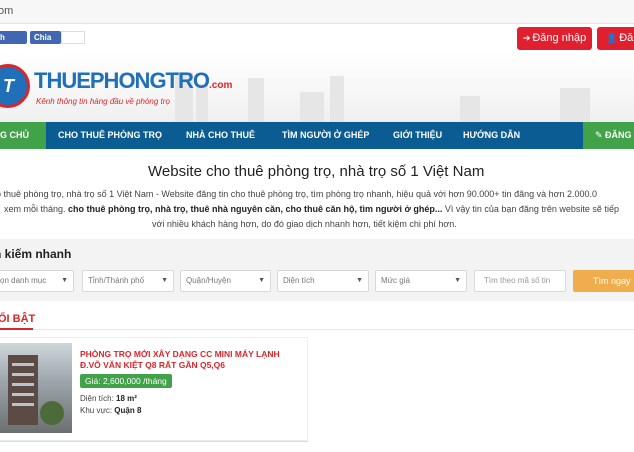 Image resolution: width=634 pixels, height=452 pixels. What do you see at coordinates (23, 135) in the screenshot?
I see `nav-item-home: G CHỦ` at bounding box center [23, 135].